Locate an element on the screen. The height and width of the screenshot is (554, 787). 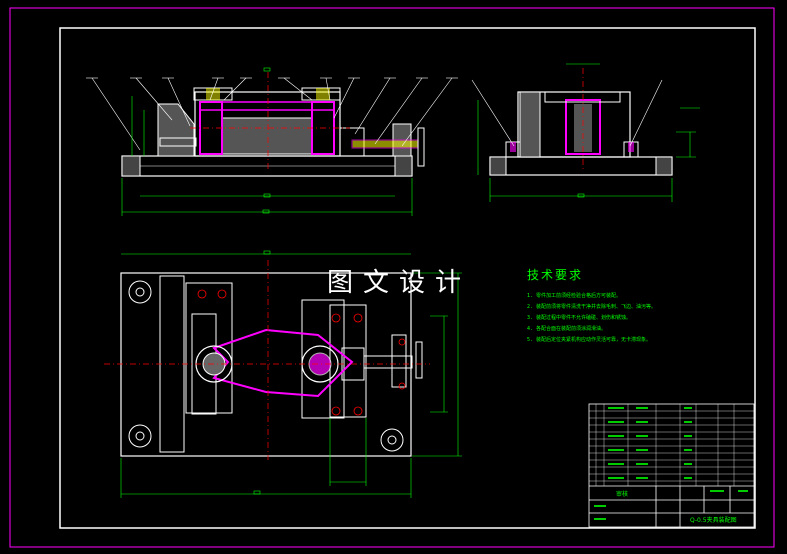
tech-note: 3. 装配过程中零件不允许磕碰、划伤和锈蚀。 is located at coordinates (579, 318).